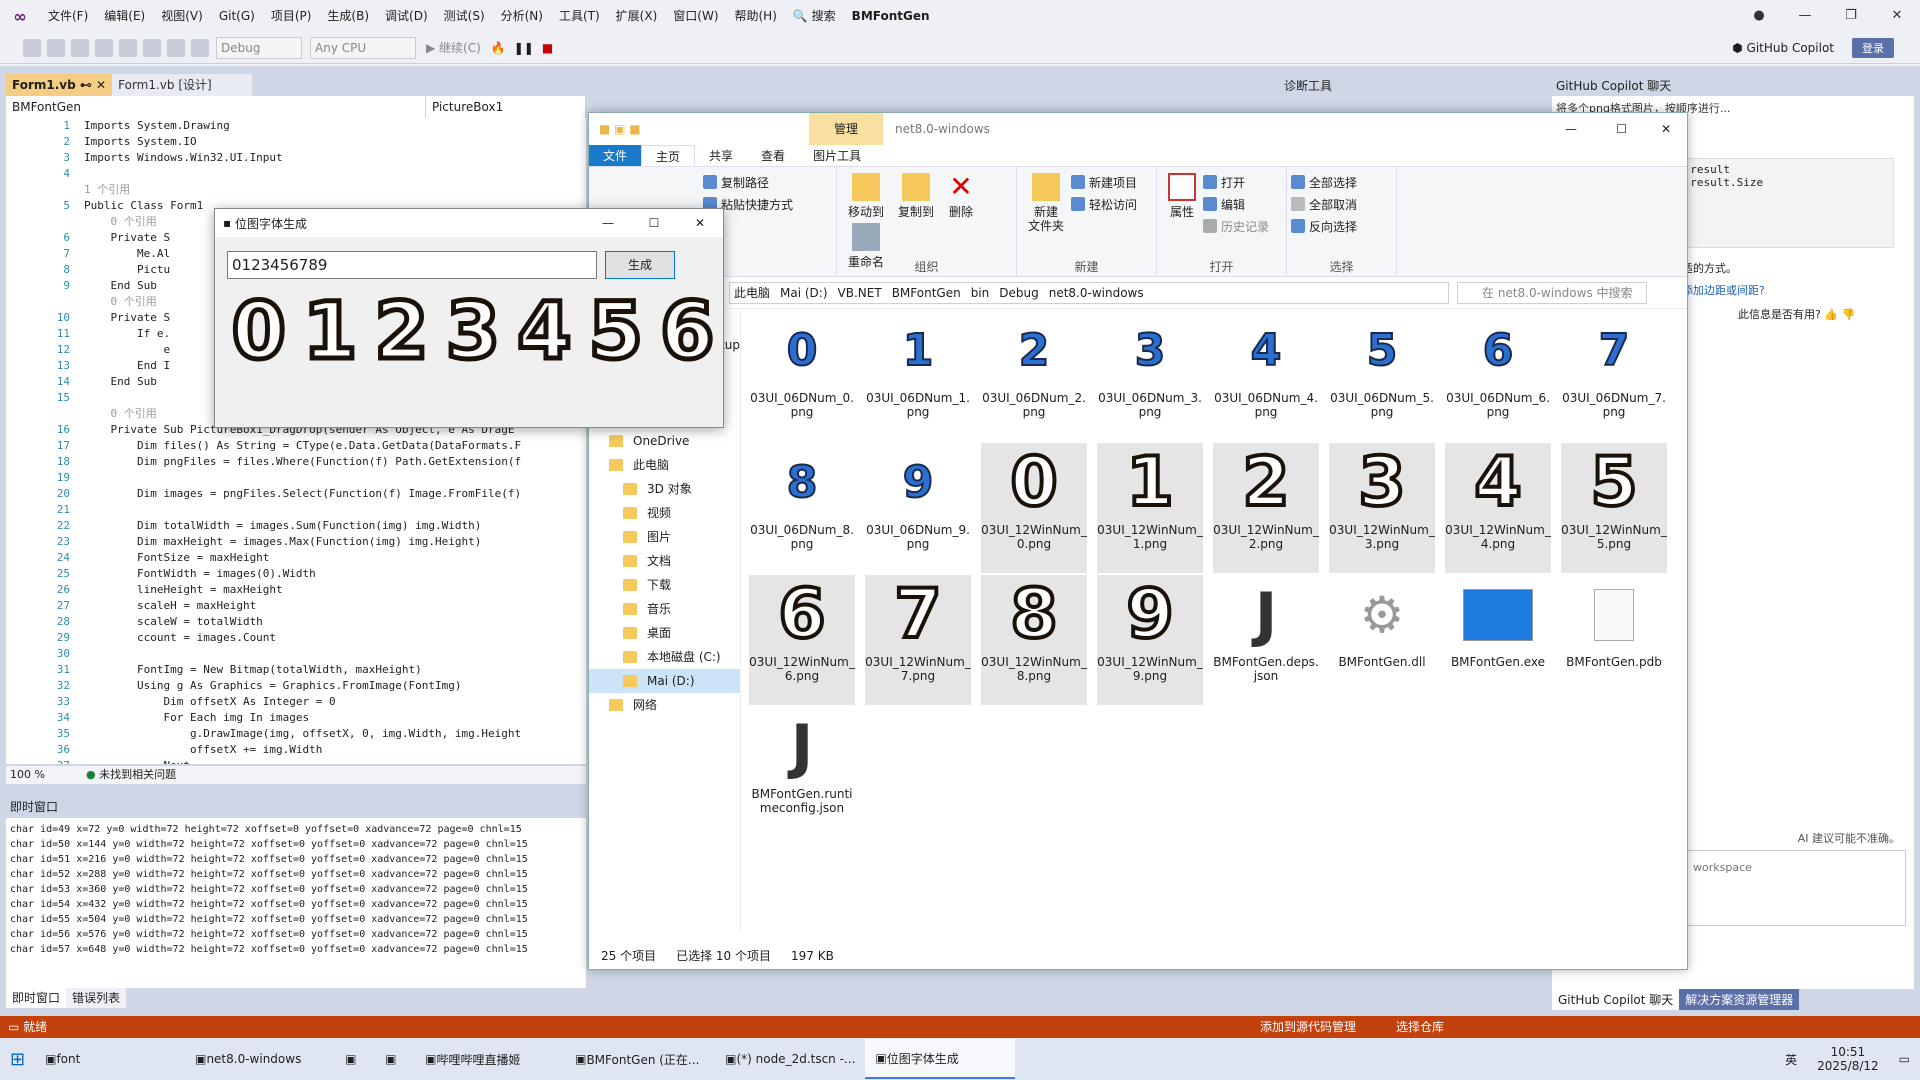  Describe the element at coordinates (56, 47) in the screenshot. I see `forward-icon` at that location.